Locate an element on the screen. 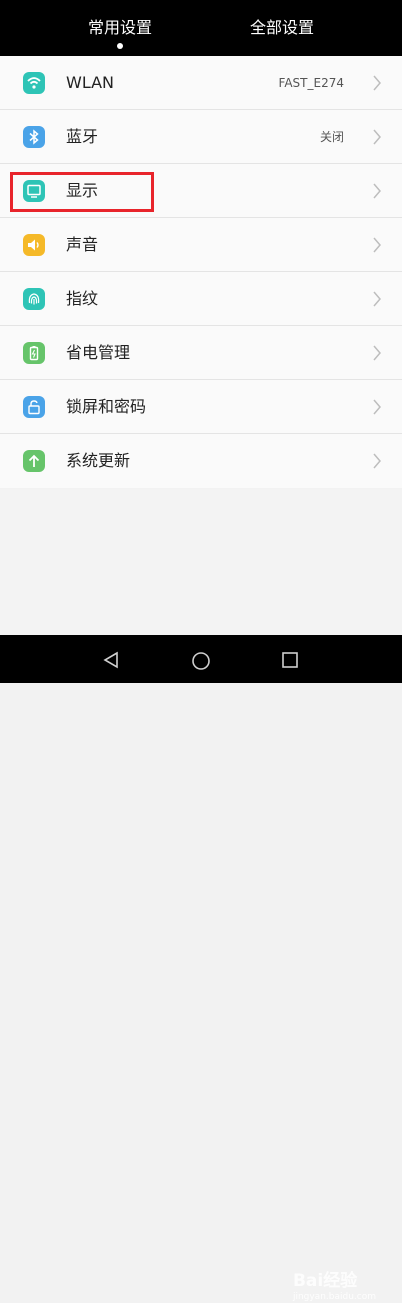  fingerprint-icon is located at coordinates (34, 299).